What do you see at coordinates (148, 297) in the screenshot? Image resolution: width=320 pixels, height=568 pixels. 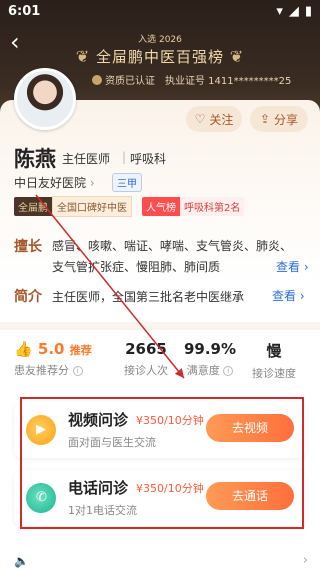 I see `intro-text: 主任医师，全国第三批名老中医继承` at bounding box center [148, 297].